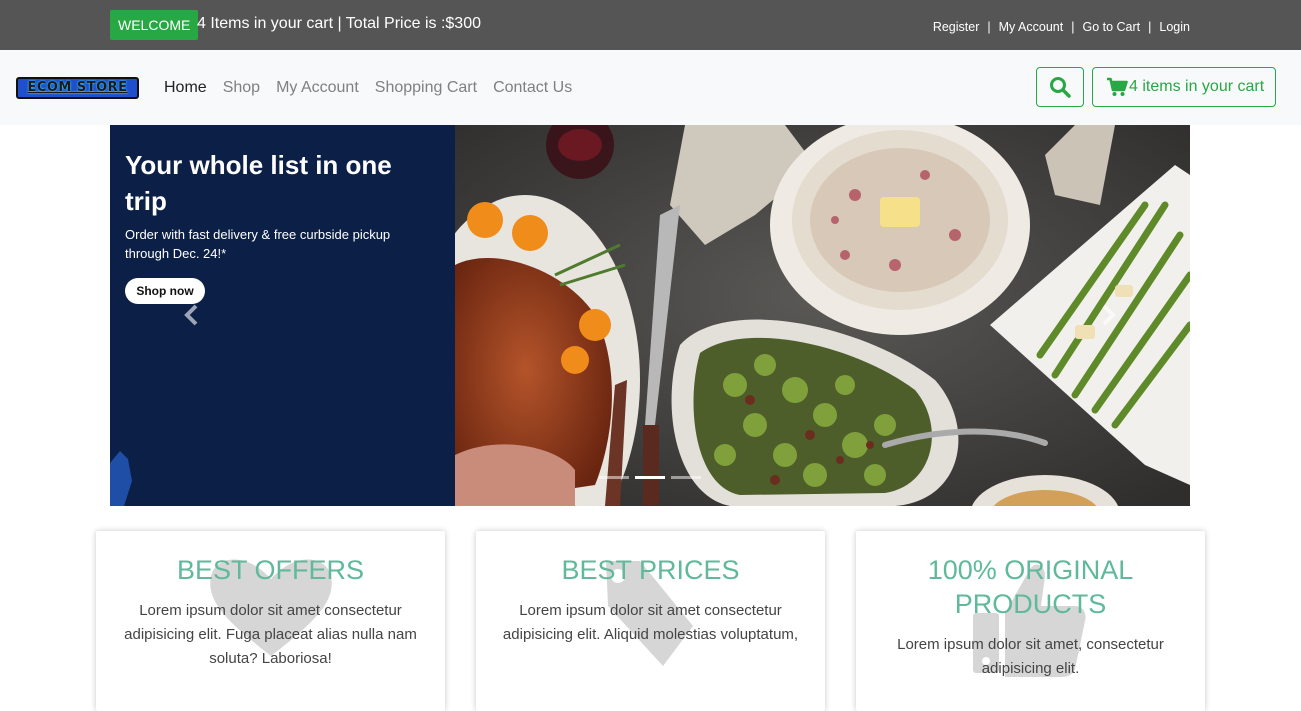  What do you see at coordinates (192, 315) in the screenshot?
I see `chevron-left-icon` at bounding box center [192, 315].